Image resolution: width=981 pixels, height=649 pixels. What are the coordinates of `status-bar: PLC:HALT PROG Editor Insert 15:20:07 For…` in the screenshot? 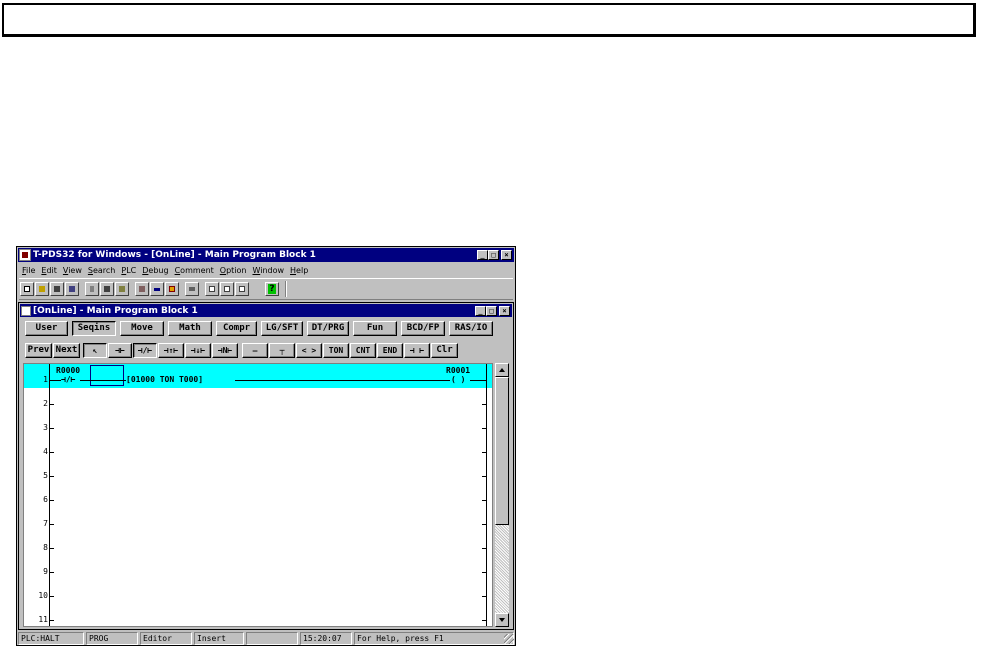 It's located at (266, 638).